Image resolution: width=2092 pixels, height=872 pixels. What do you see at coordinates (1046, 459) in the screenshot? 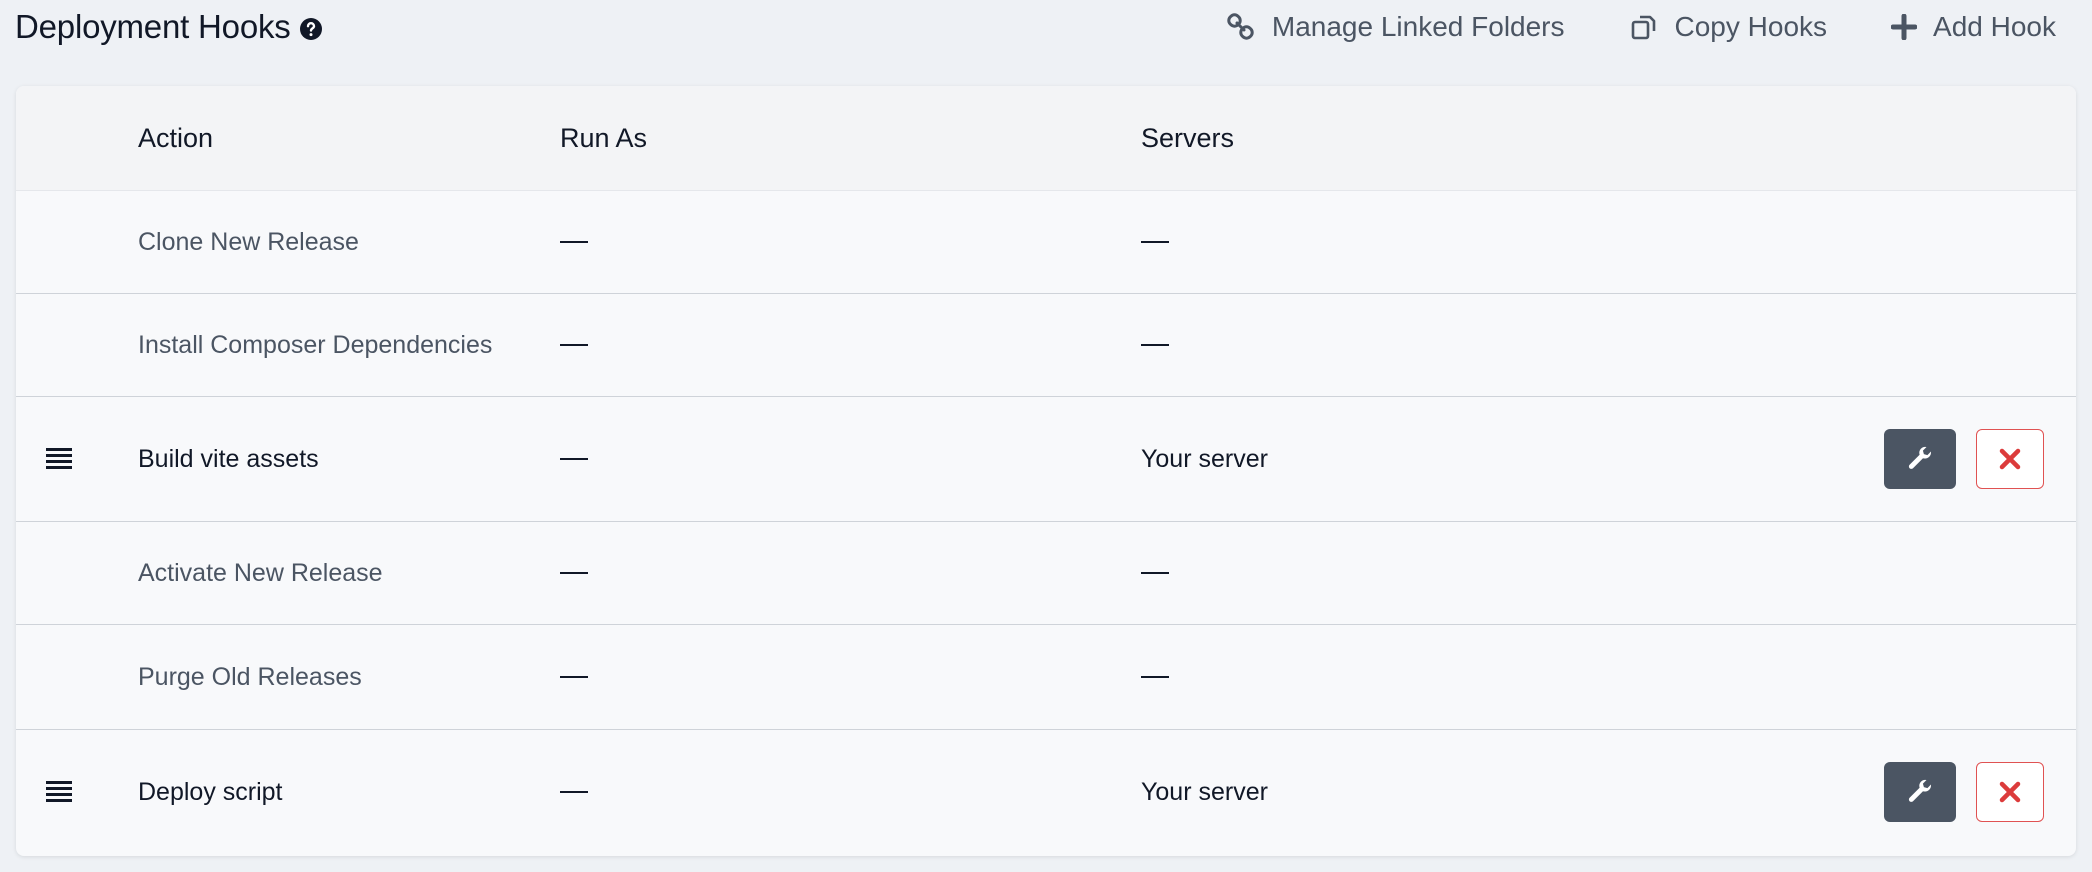
I see `table-row: Build vite assets Your server` at bounding box center [1046, 459].